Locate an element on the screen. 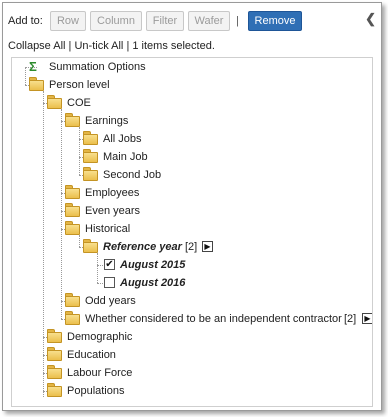  august-2015-checkbox: ✔ is located at coordinates (109, 264).